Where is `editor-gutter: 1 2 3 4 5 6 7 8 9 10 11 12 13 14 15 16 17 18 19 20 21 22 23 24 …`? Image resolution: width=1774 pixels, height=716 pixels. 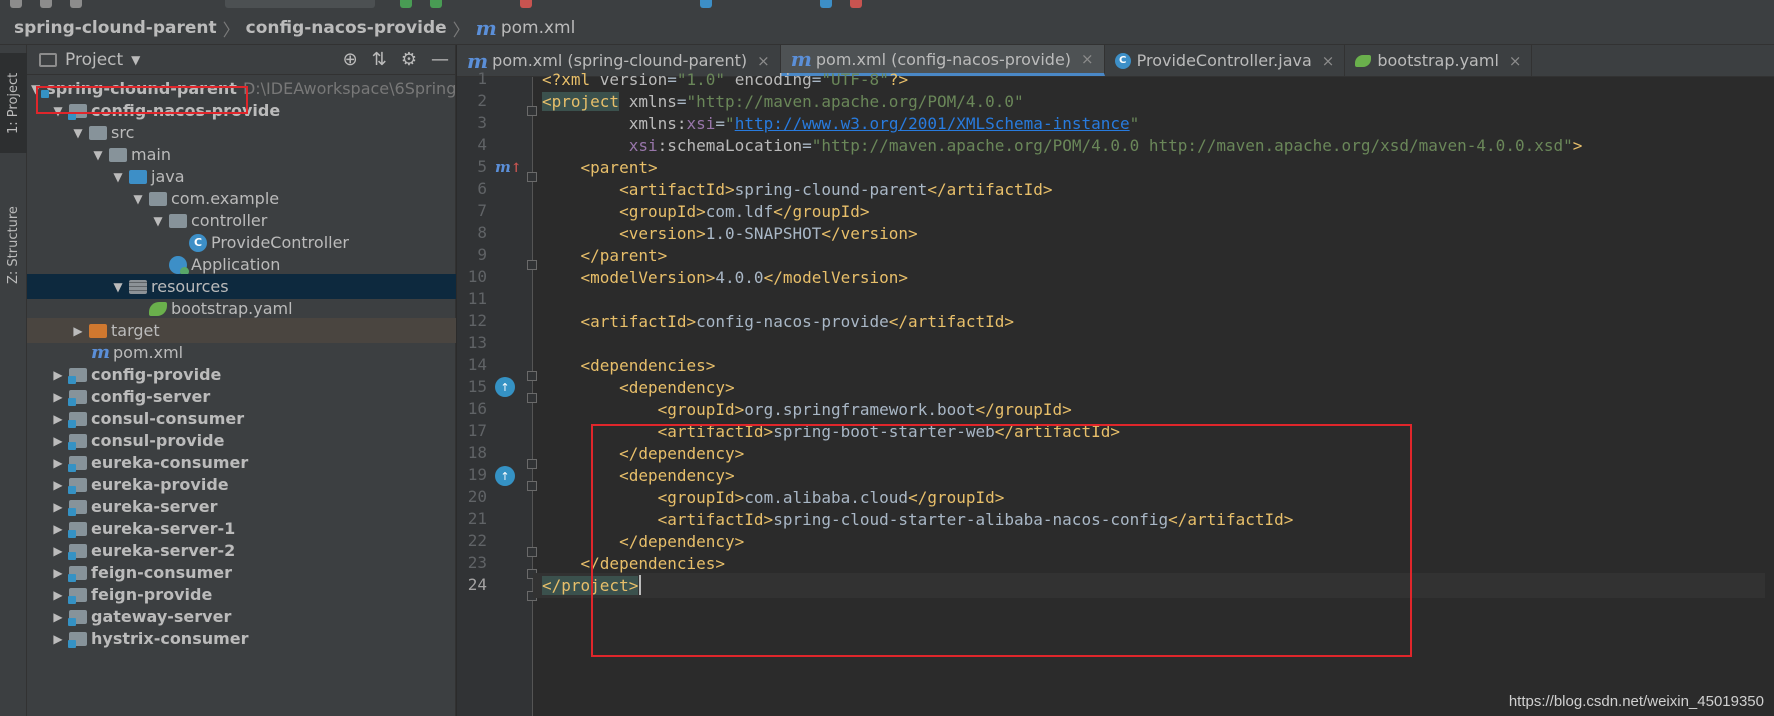
editor-gutter: 1 2 3 4 5 6 7 8 9 10 11 12 13 14 15 16 17 18 19 20 21 22 23 24 … is located at coordinates (497, 392).